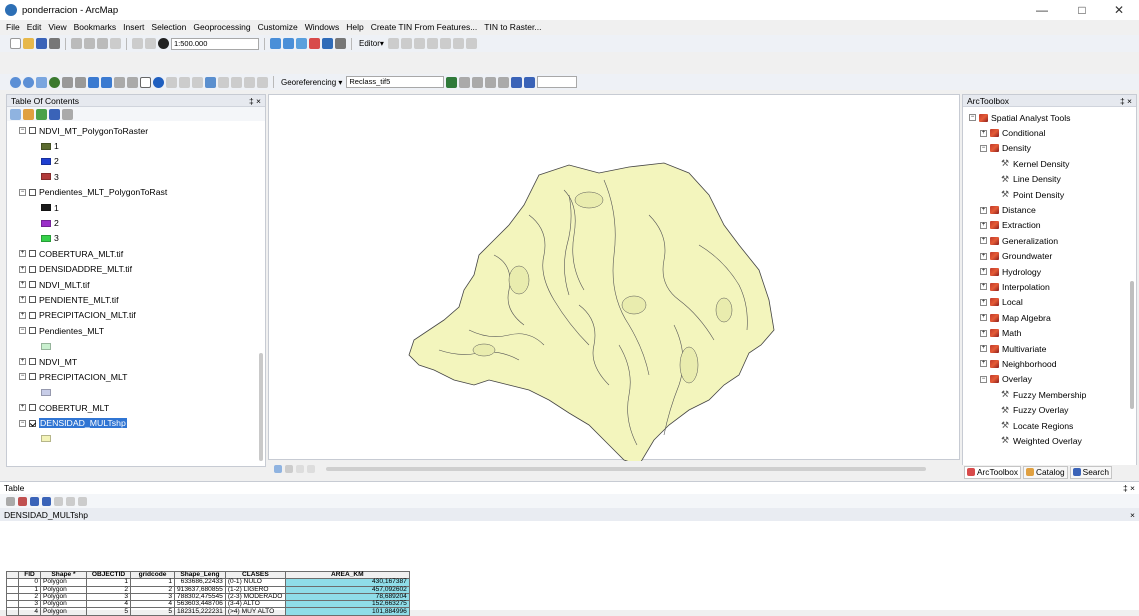  Describe the element at coordinates (1049, 225) in the screenshot. I see `toolset-item: + Extraction` at that location.